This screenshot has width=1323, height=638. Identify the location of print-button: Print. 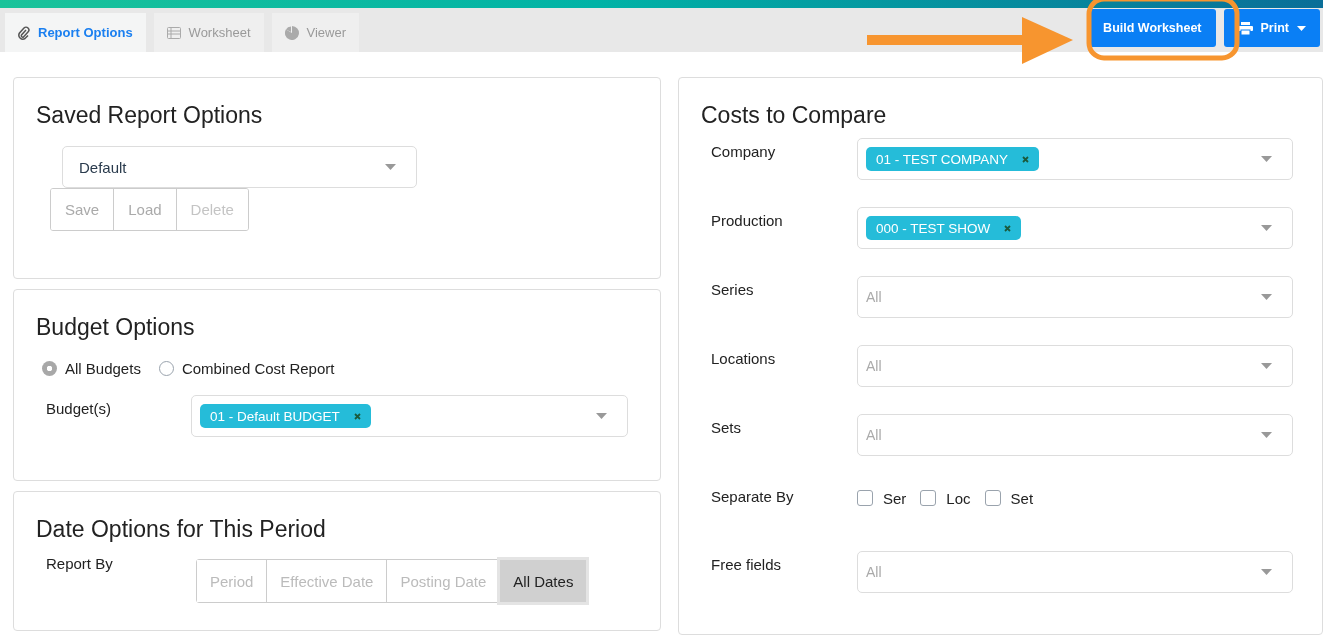
(1271, 28).